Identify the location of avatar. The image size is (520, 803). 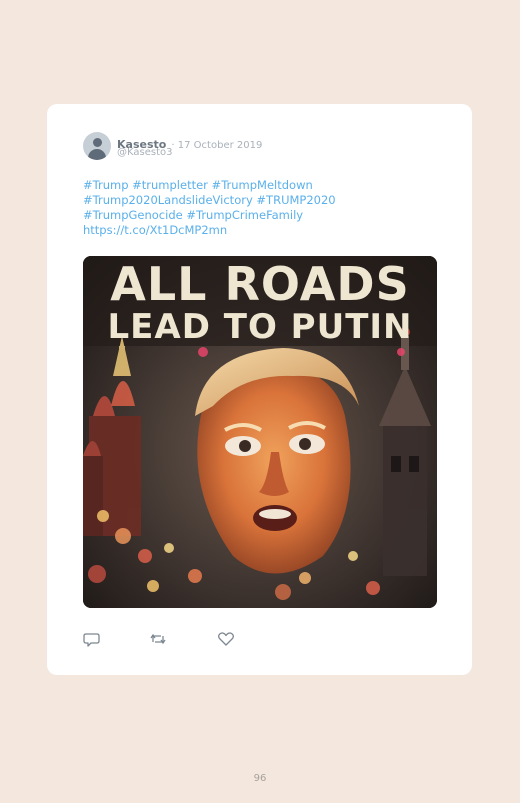
(97, 146).